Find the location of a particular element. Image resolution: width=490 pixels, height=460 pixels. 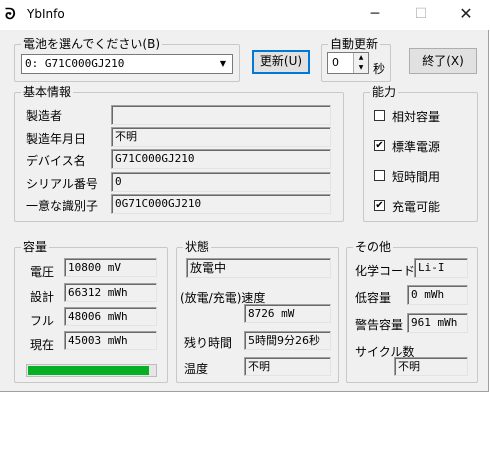

current-capacity-label: 現在 is located at coordinates (42, 345).